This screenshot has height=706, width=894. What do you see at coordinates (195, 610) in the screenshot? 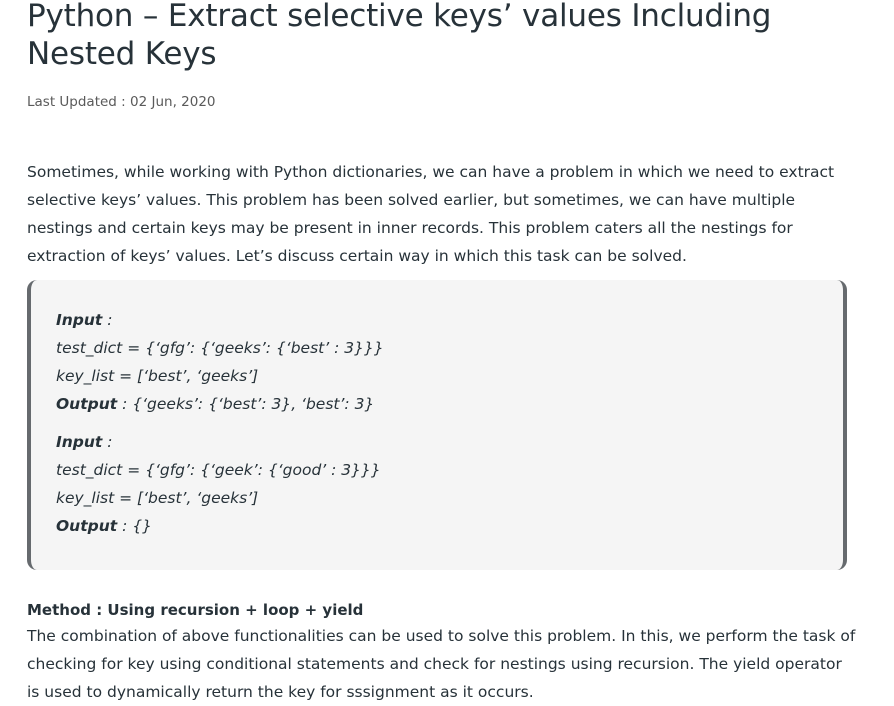
I see `method-heading: Method : Using recursion + loop + yield` at bounding box center [195, 610].